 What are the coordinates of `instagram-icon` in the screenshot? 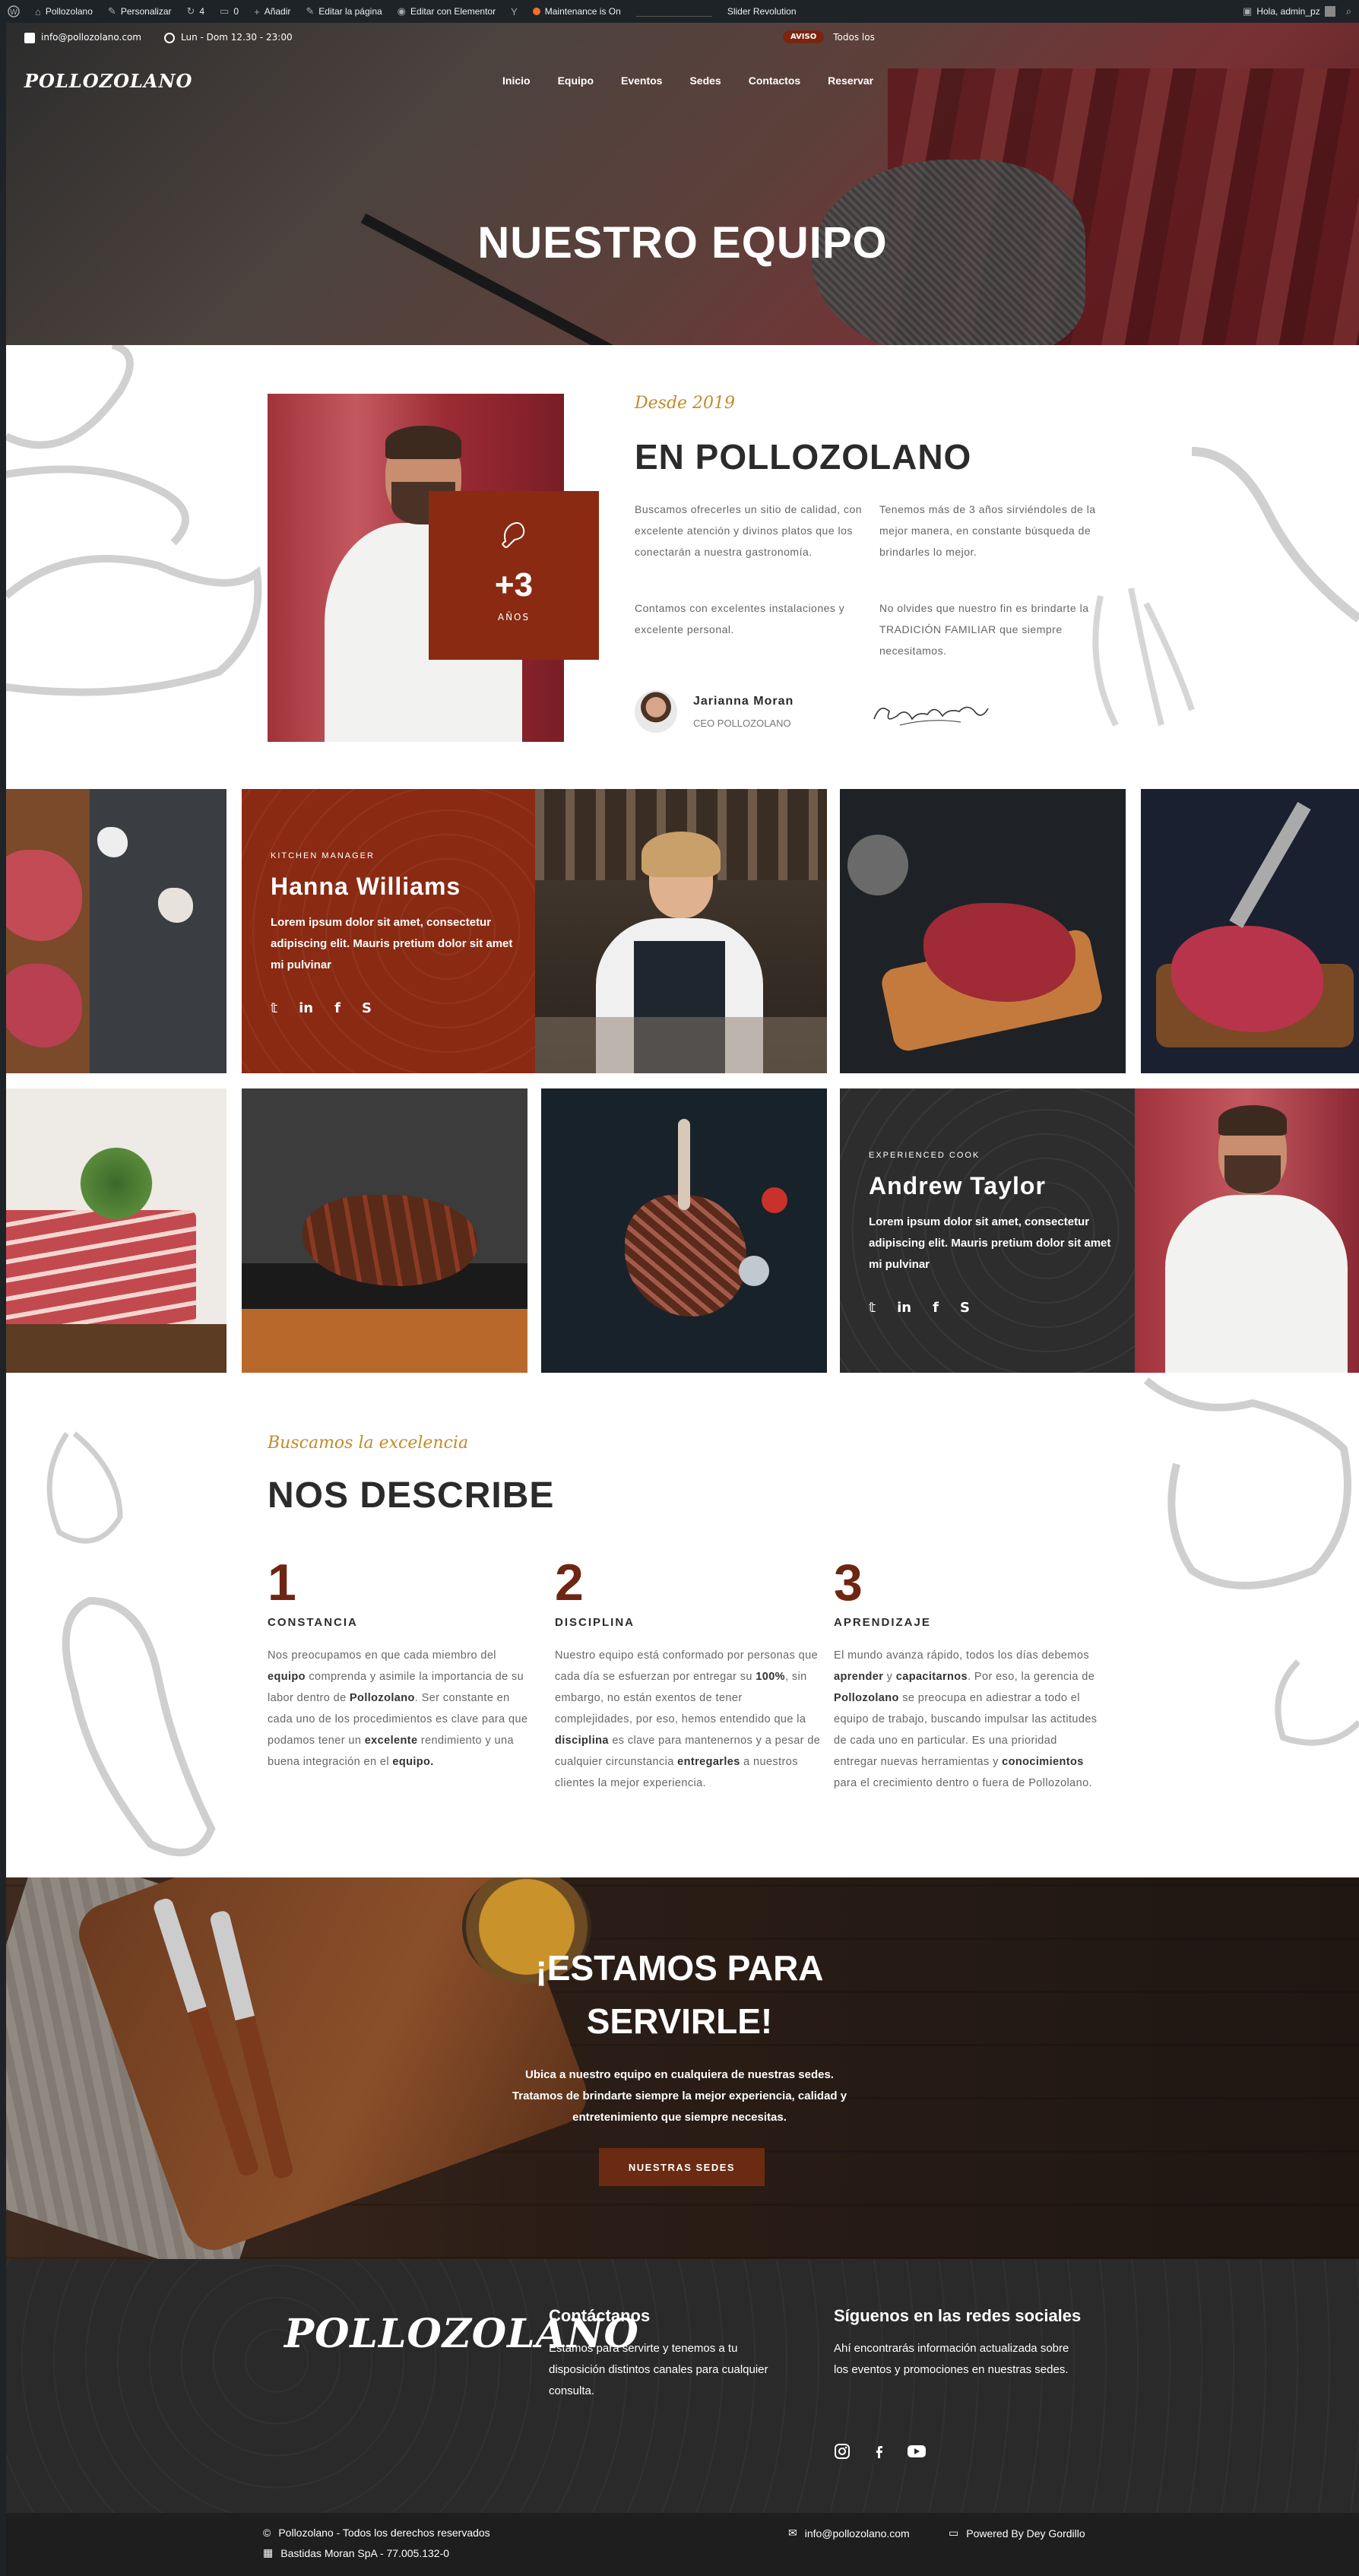 It's located at (843, 2453).